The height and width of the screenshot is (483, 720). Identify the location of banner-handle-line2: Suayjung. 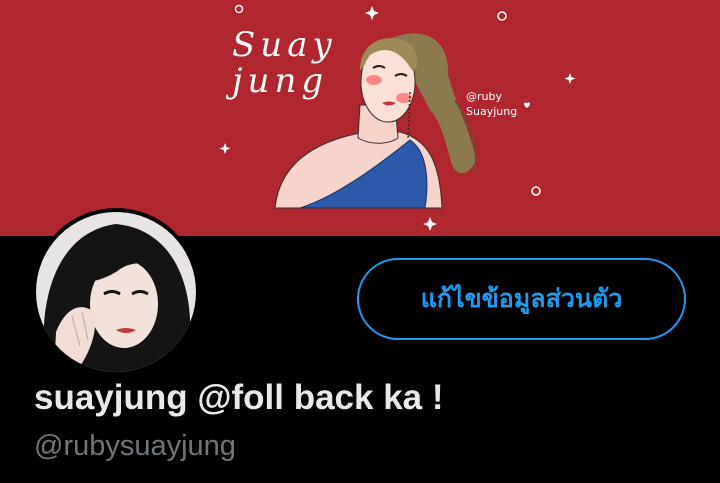
(492, 111).